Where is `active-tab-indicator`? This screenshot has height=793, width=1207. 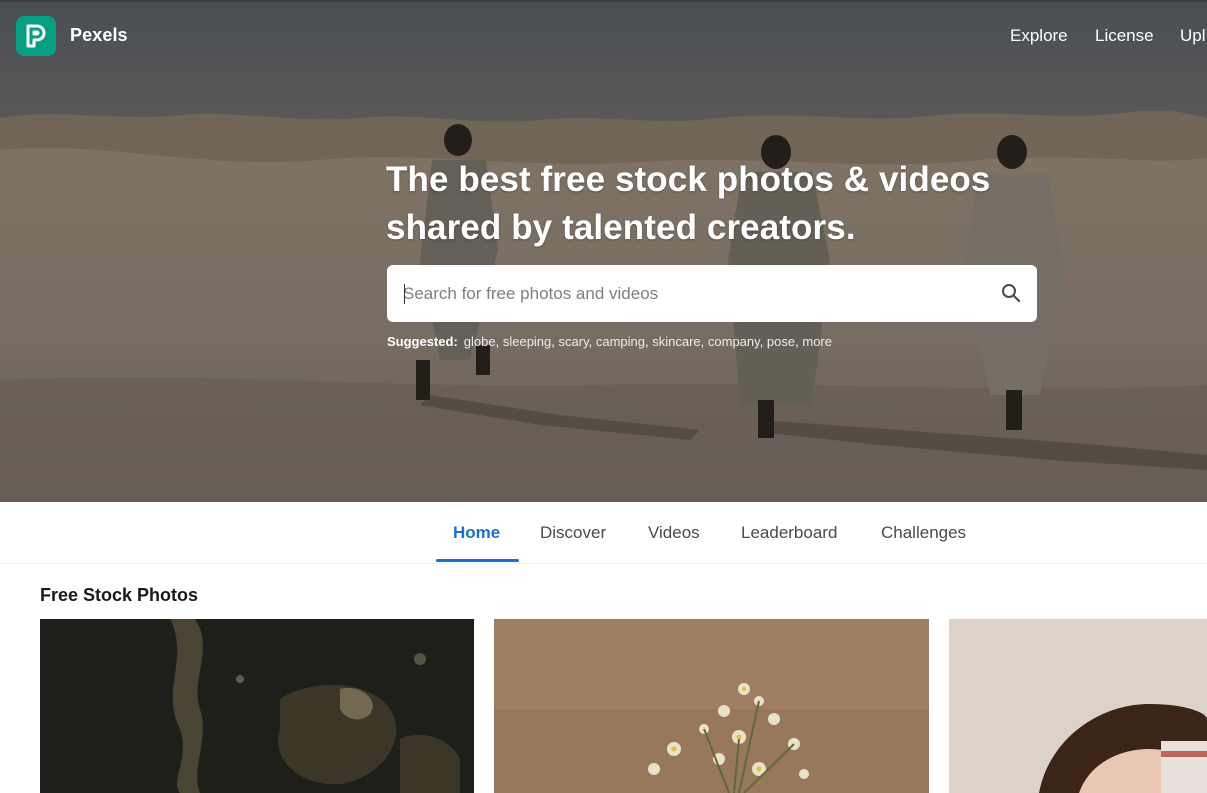 active-tab-indicator is located at coordinates (477, 560).